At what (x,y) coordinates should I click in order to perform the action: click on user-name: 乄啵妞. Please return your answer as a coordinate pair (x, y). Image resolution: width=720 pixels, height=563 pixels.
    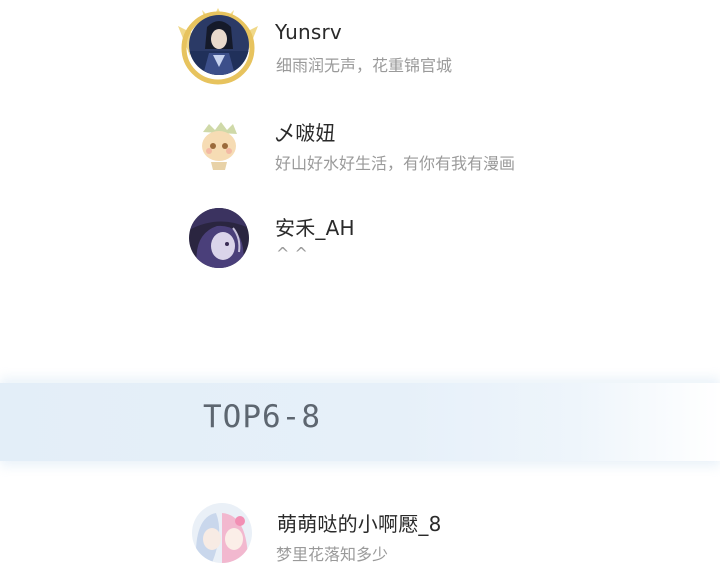
    Looking at the image, I should click on (305, 131).